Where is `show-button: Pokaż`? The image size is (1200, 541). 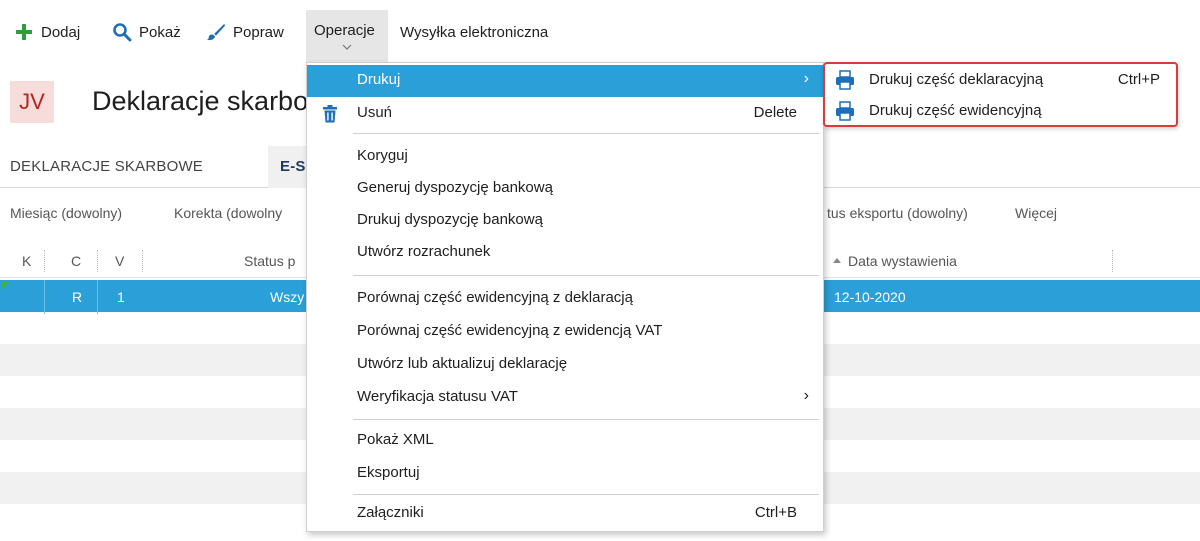 show-button: Pokaż is located at coordinates (146, 32).